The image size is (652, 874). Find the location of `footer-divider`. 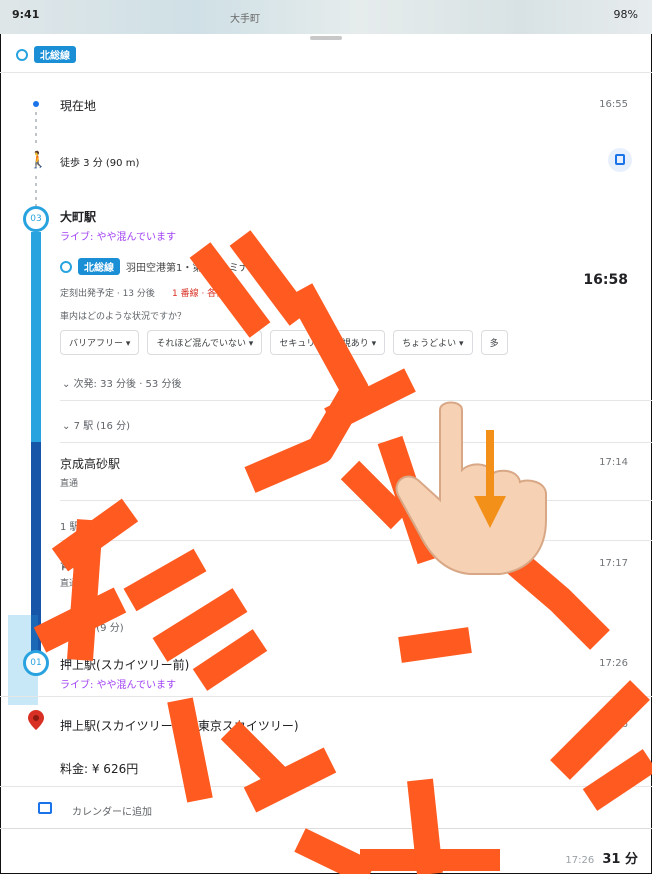

footer-divider is located at coordinates (326, 828).